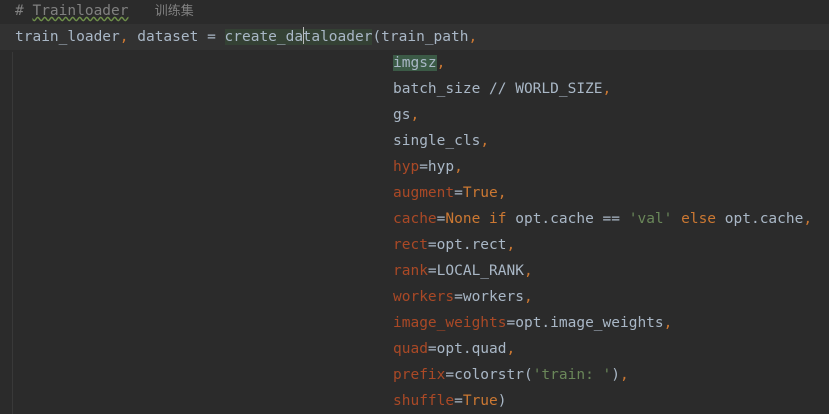 The width and height of the screenshot is (829, 414). Describe the element at coordinates (410, 271) in the screenshot. I see `kwarg-rank: rank` at that location.